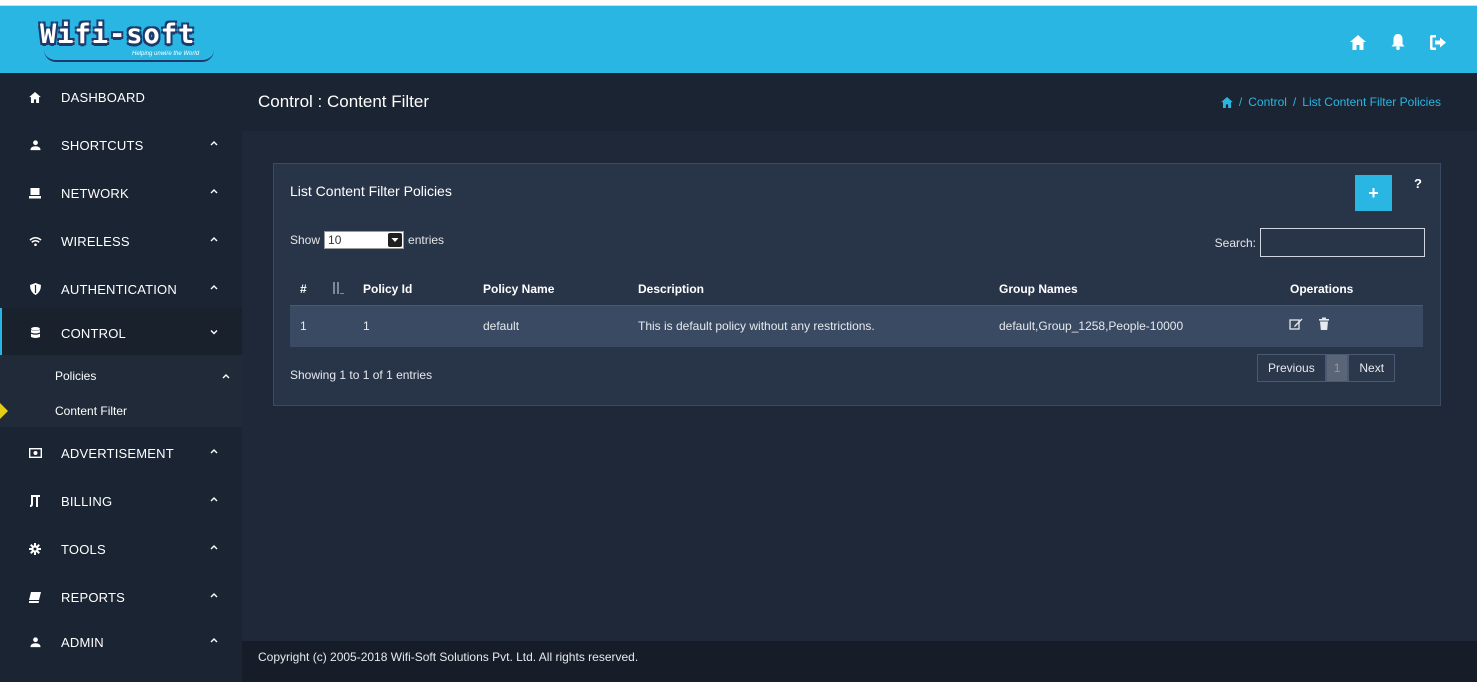 This screenshot has height=682, width=1477. What do you see at coordinates (303, 289) in the screenshot?
I see `column-header-number: #` at bounding box center [303, 289].